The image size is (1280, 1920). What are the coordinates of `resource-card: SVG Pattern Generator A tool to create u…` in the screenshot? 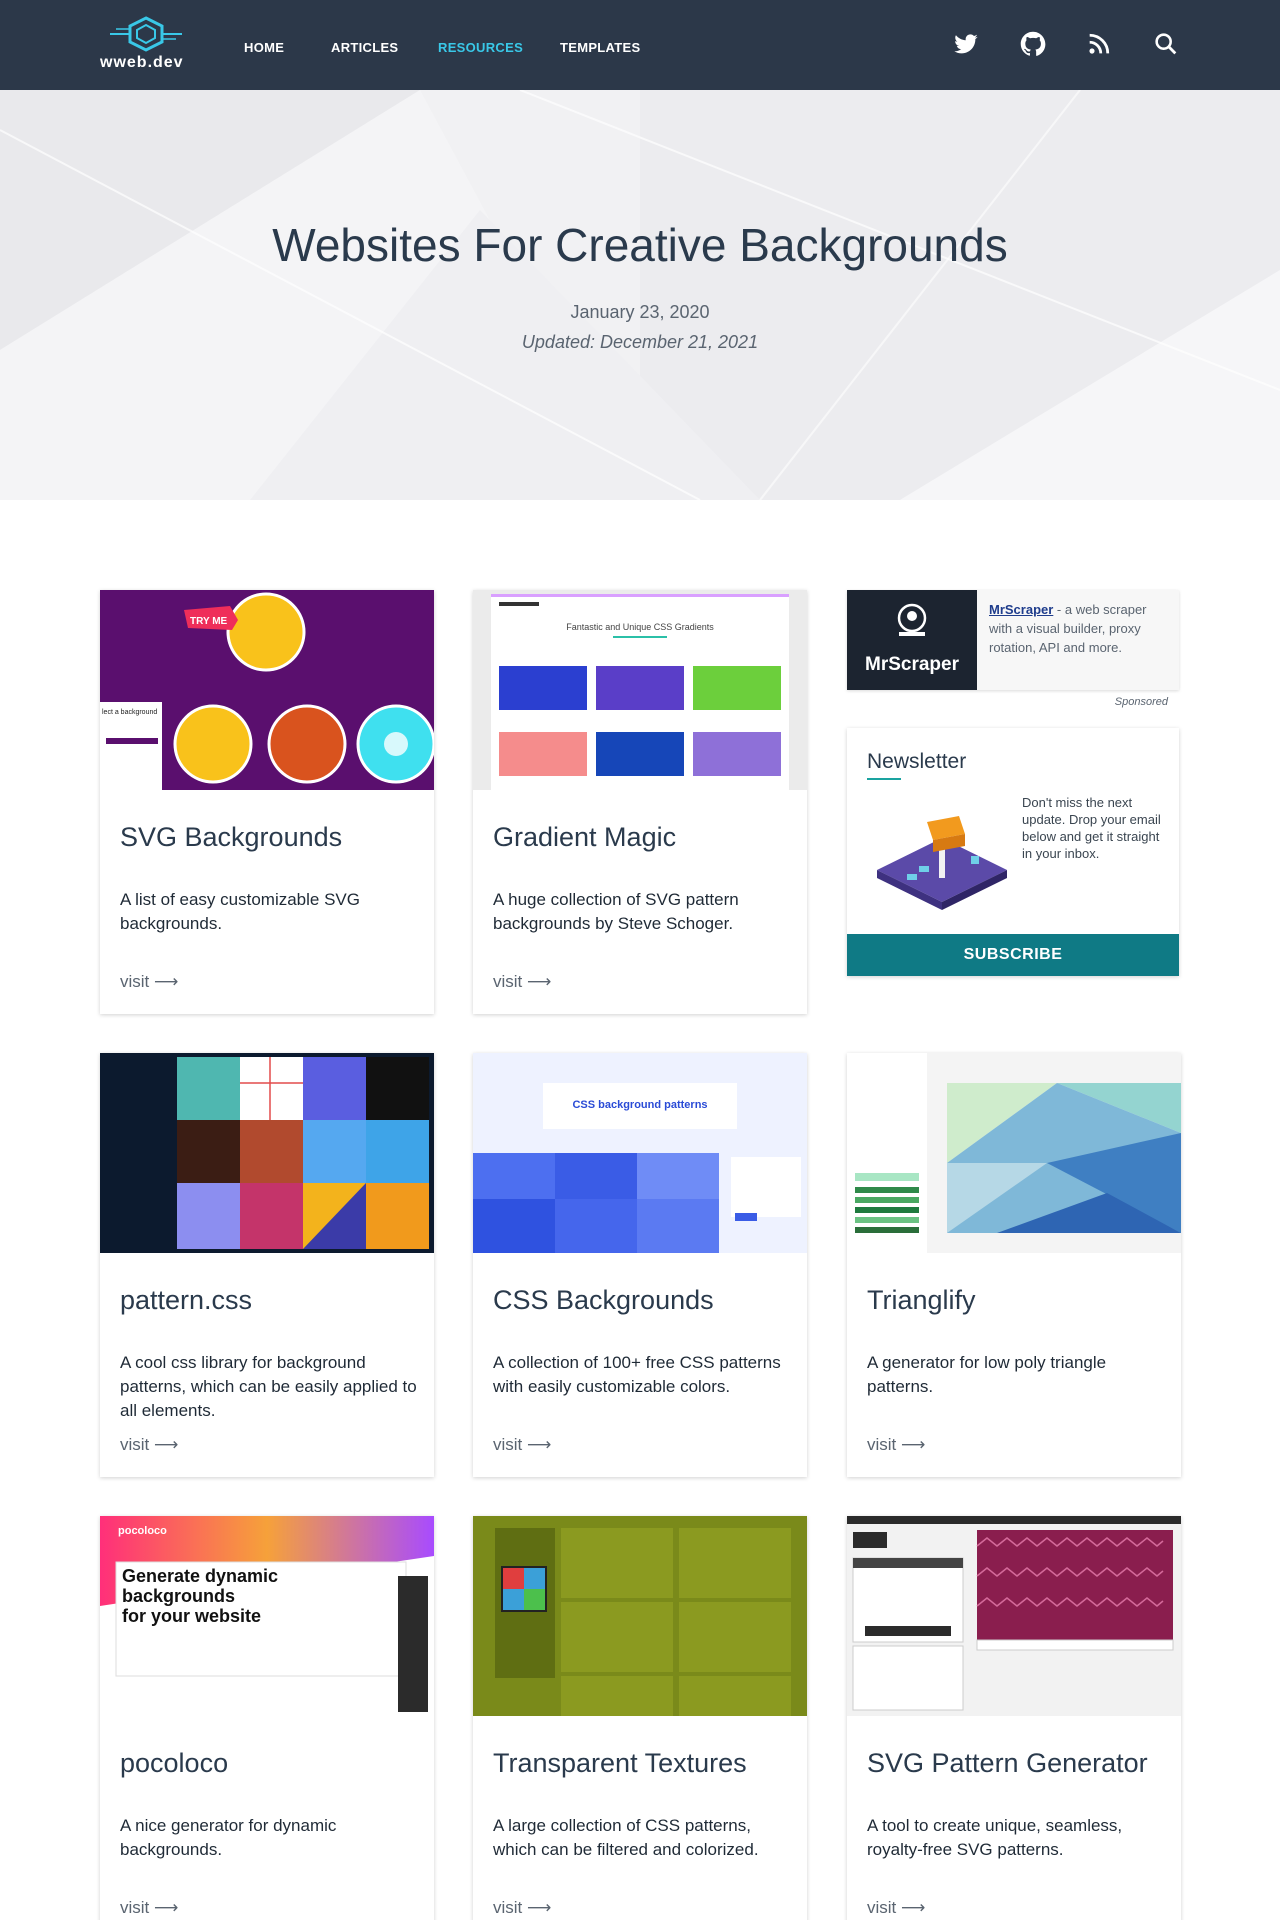 It's located at (1014, 1718).